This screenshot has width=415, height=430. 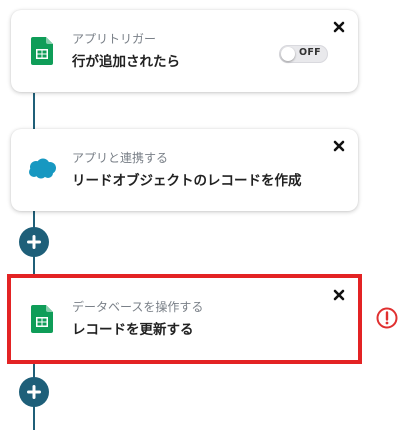 I want to click on step-subtitle: データベースを操作する, so click(x=138, y=307).